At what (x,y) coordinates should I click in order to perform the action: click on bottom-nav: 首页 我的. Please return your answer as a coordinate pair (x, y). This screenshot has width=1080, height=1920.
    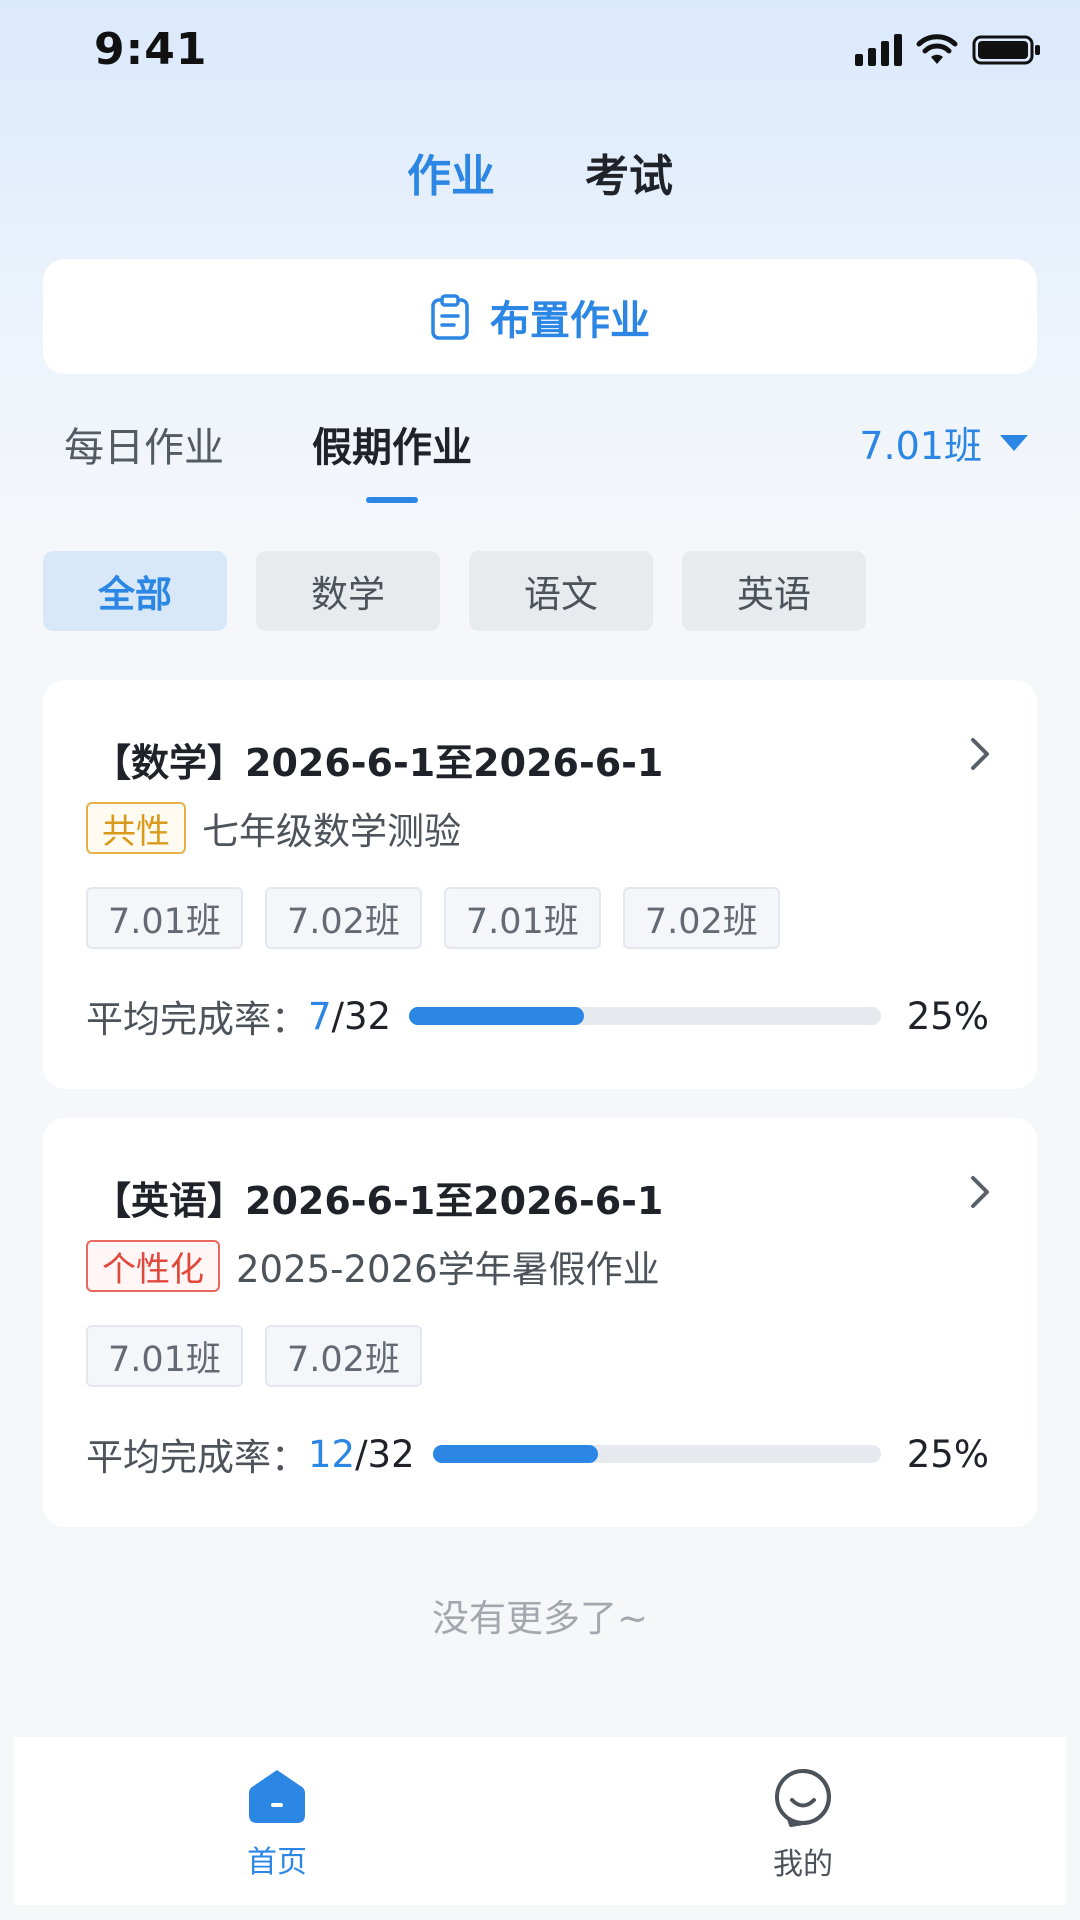
    Looking at the image, I should click on (540, 1821).